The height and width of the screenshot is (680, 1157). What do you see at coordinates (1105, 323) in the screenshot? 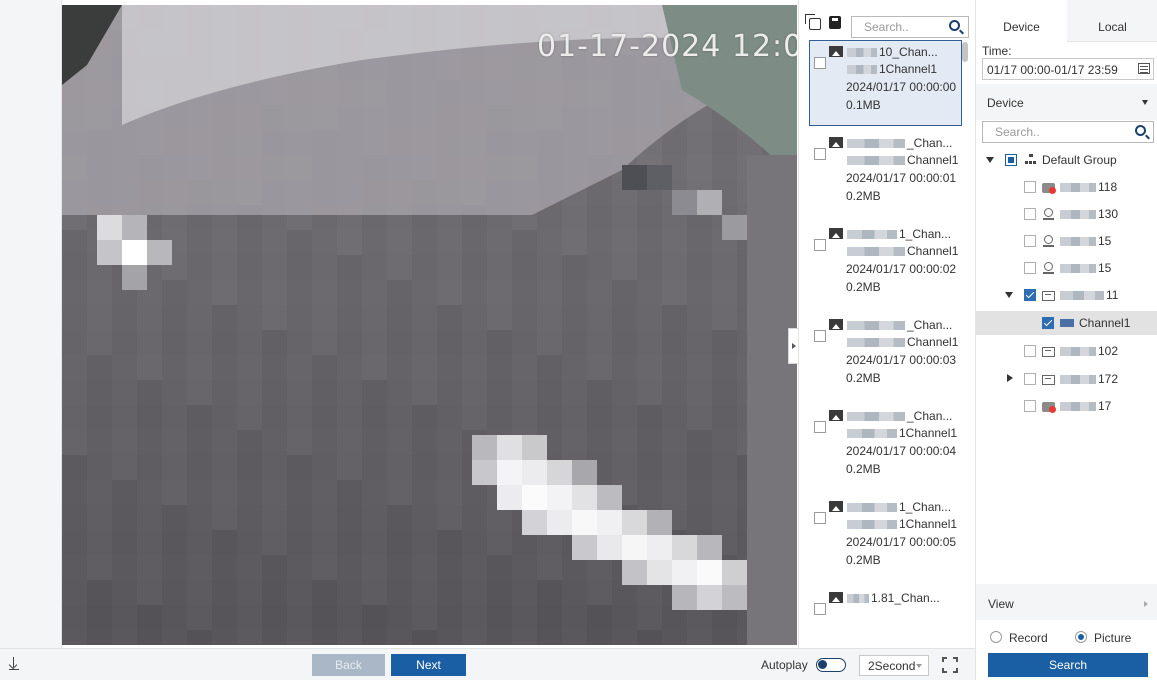
I see `tree-label: Channel1` at bounding box center [1105, 323].